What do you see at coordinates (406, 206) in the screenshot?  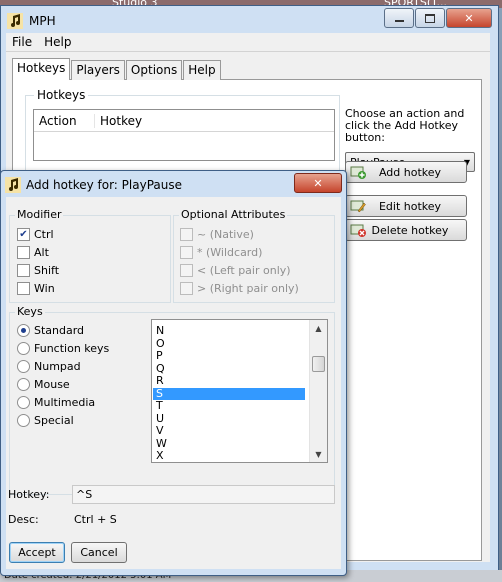 I see `edit-hotkey-button: Edit hotkey` at bounding box center [406, 206].